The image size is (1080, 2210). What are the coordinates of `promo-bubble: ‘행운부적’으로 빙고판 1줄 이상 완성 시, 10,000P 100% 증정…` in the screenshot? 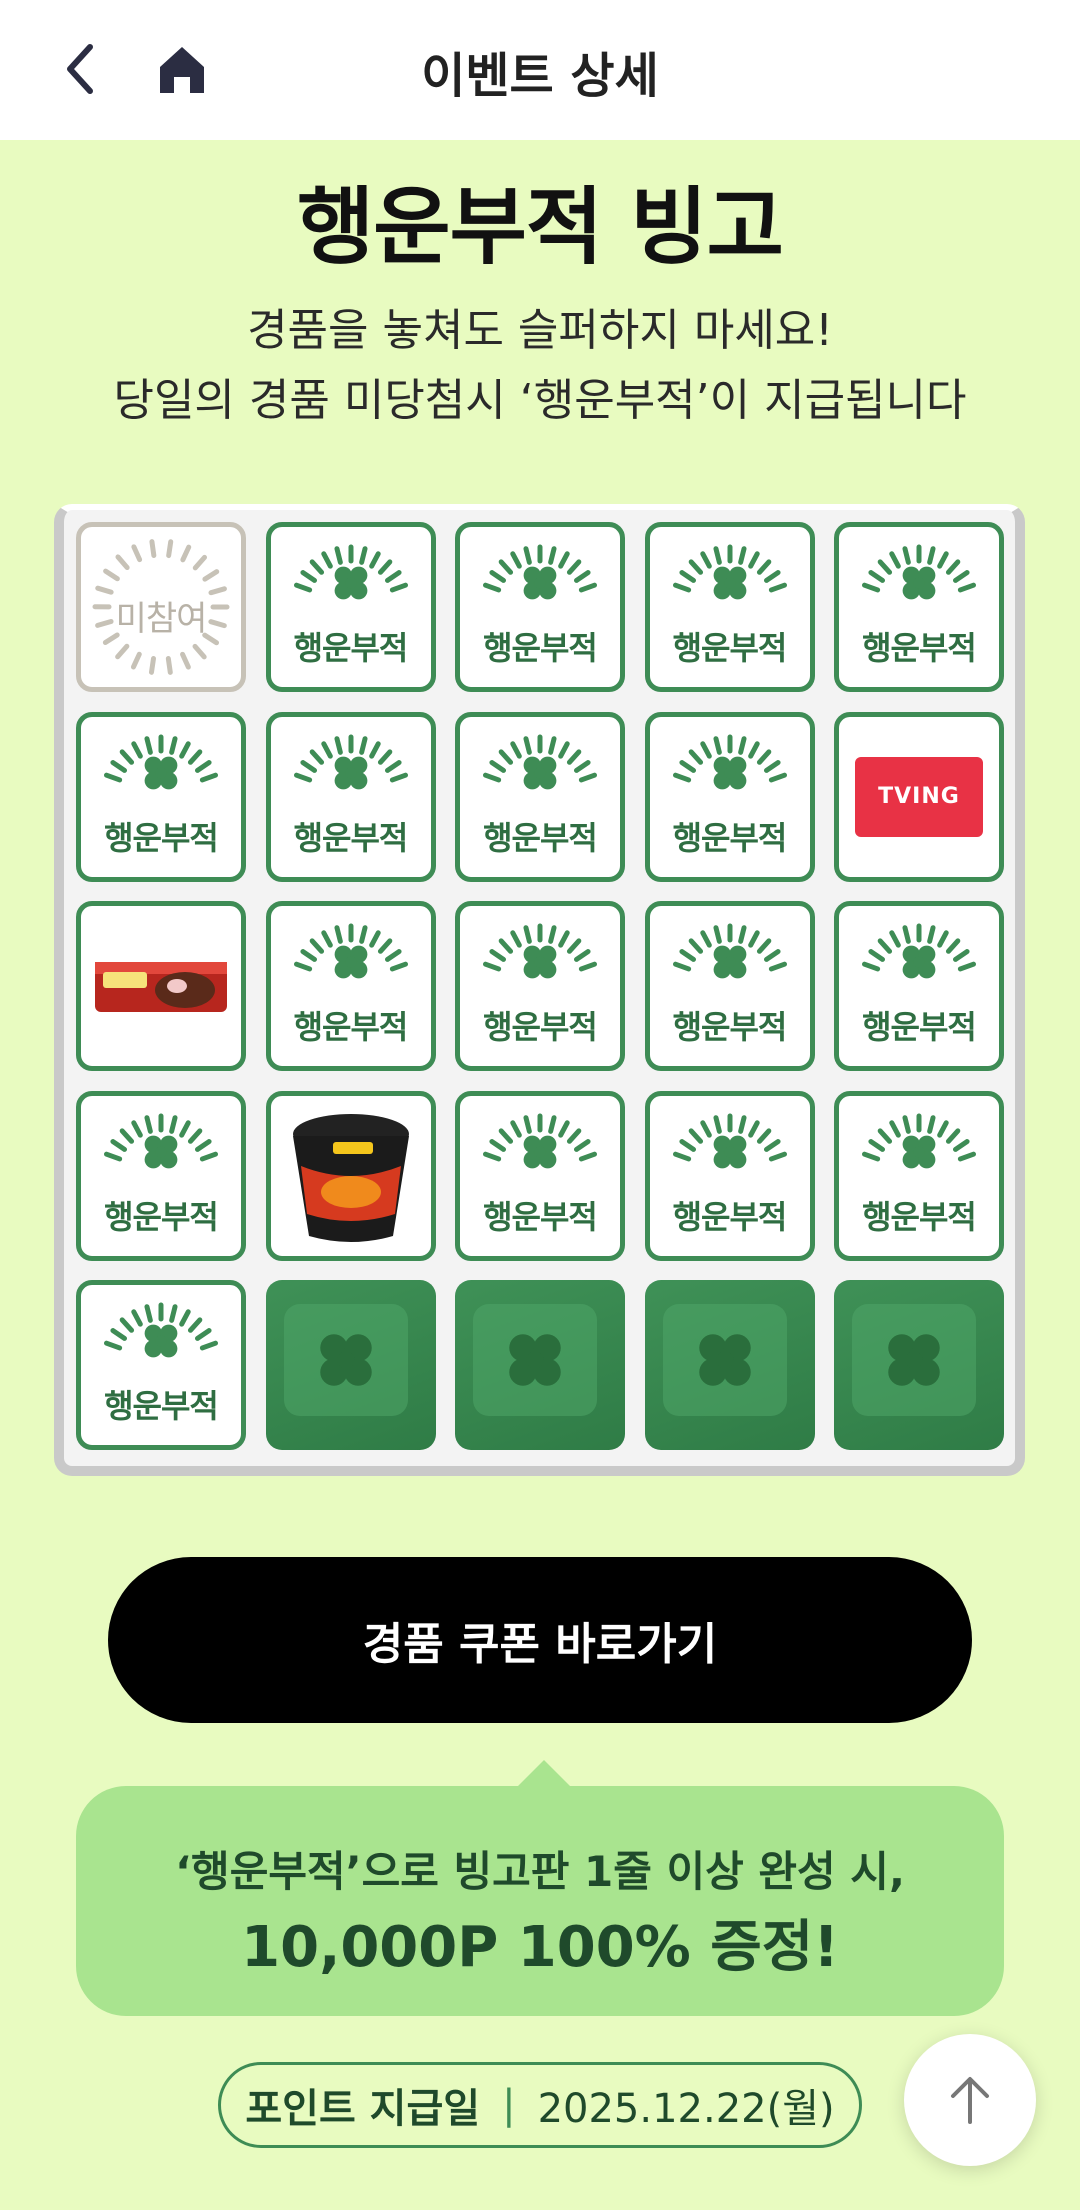 It's located at (540, 1888).